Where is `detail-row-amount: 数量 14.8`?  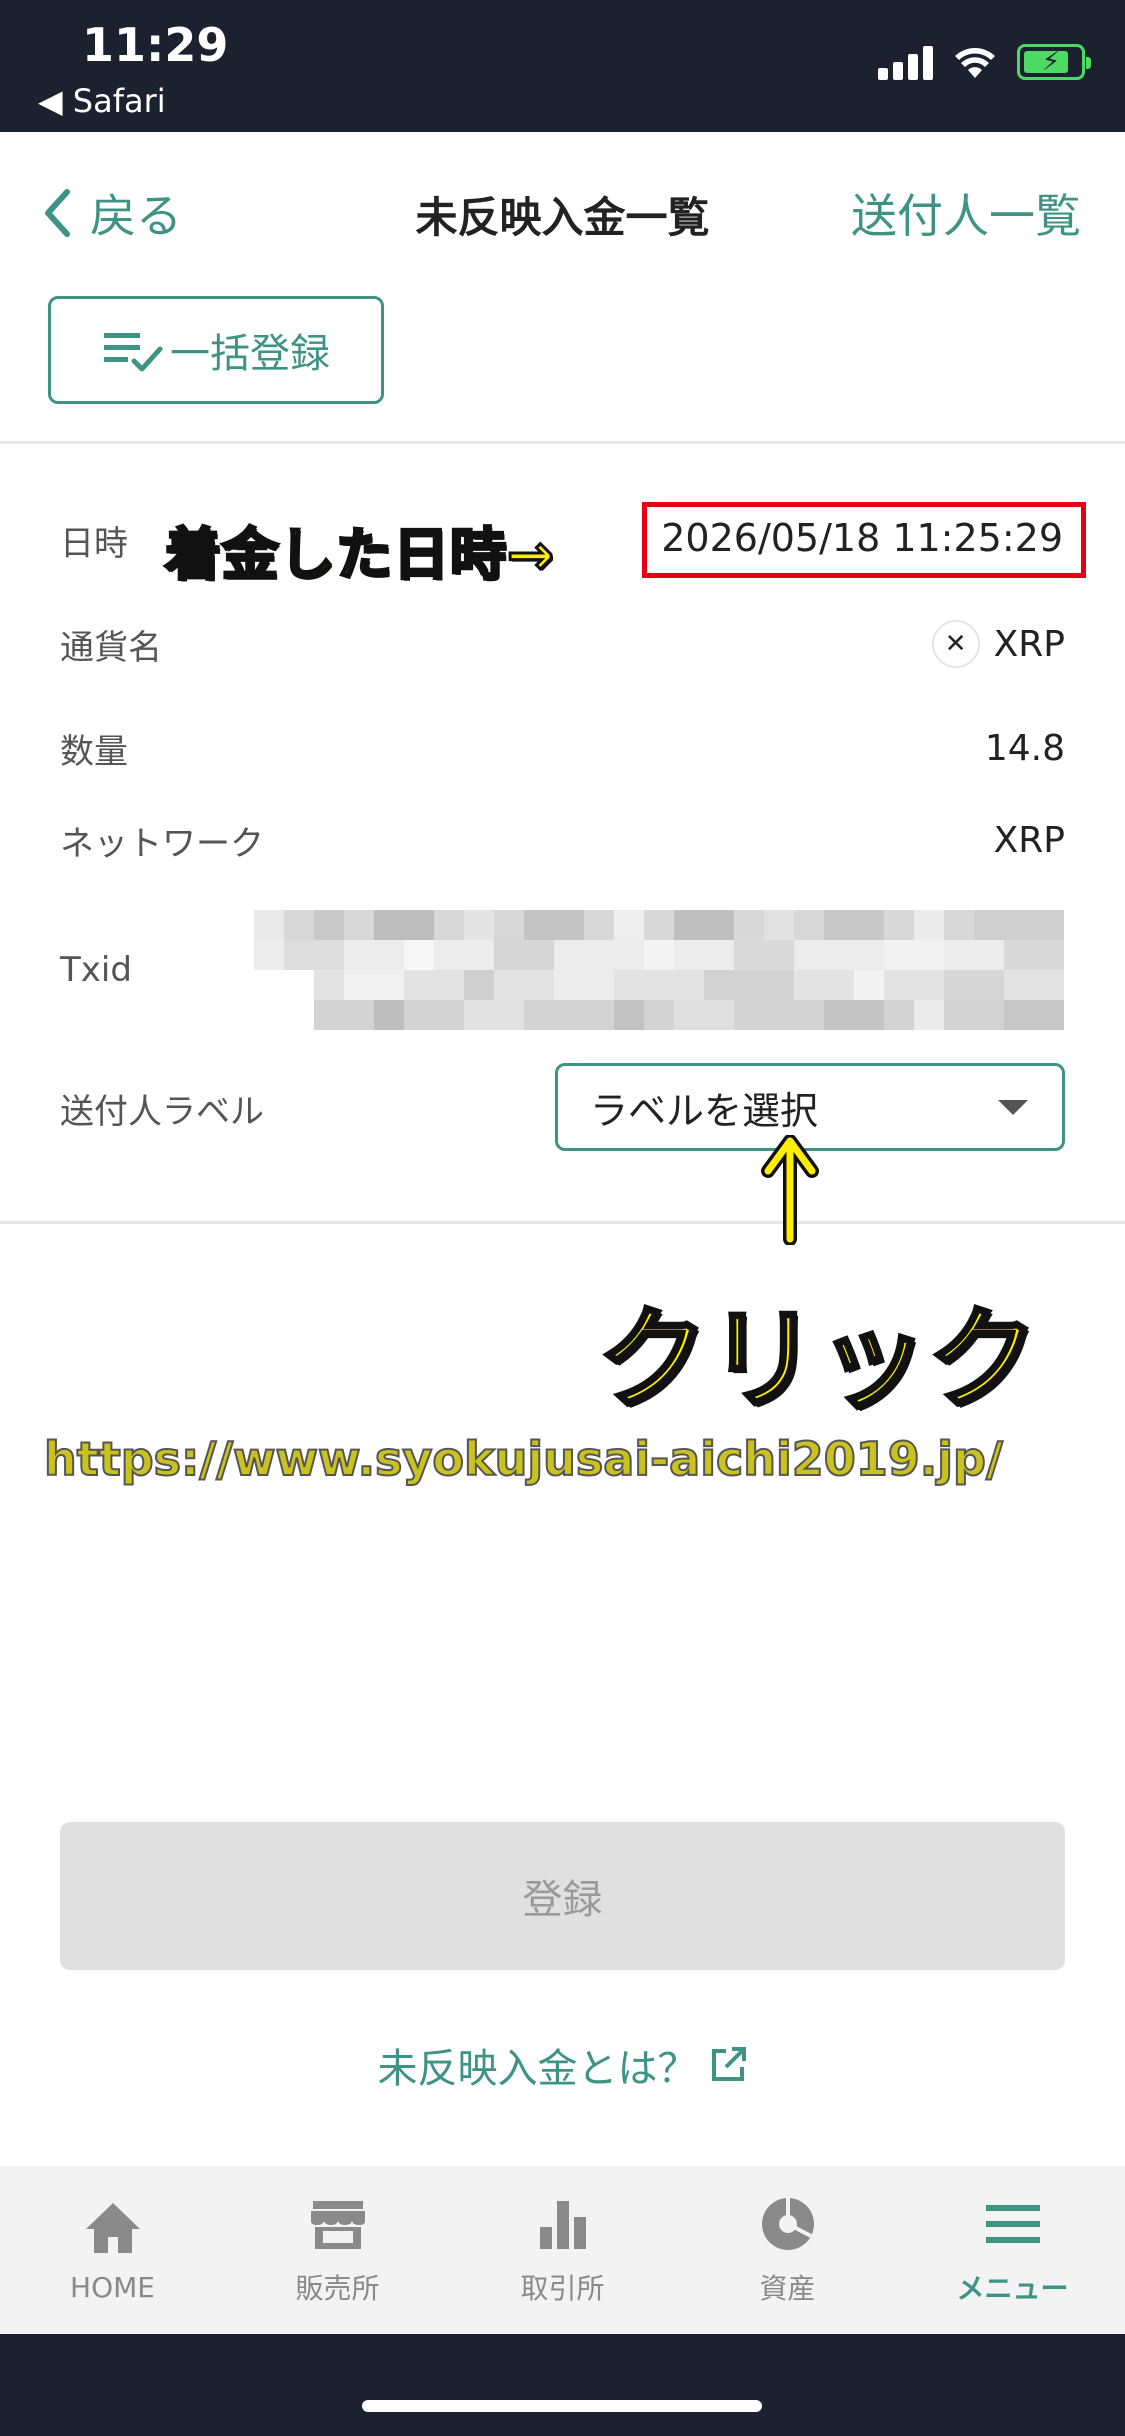 detail-row-amount: 数量 14.8 is located at coordinates (562, 748).